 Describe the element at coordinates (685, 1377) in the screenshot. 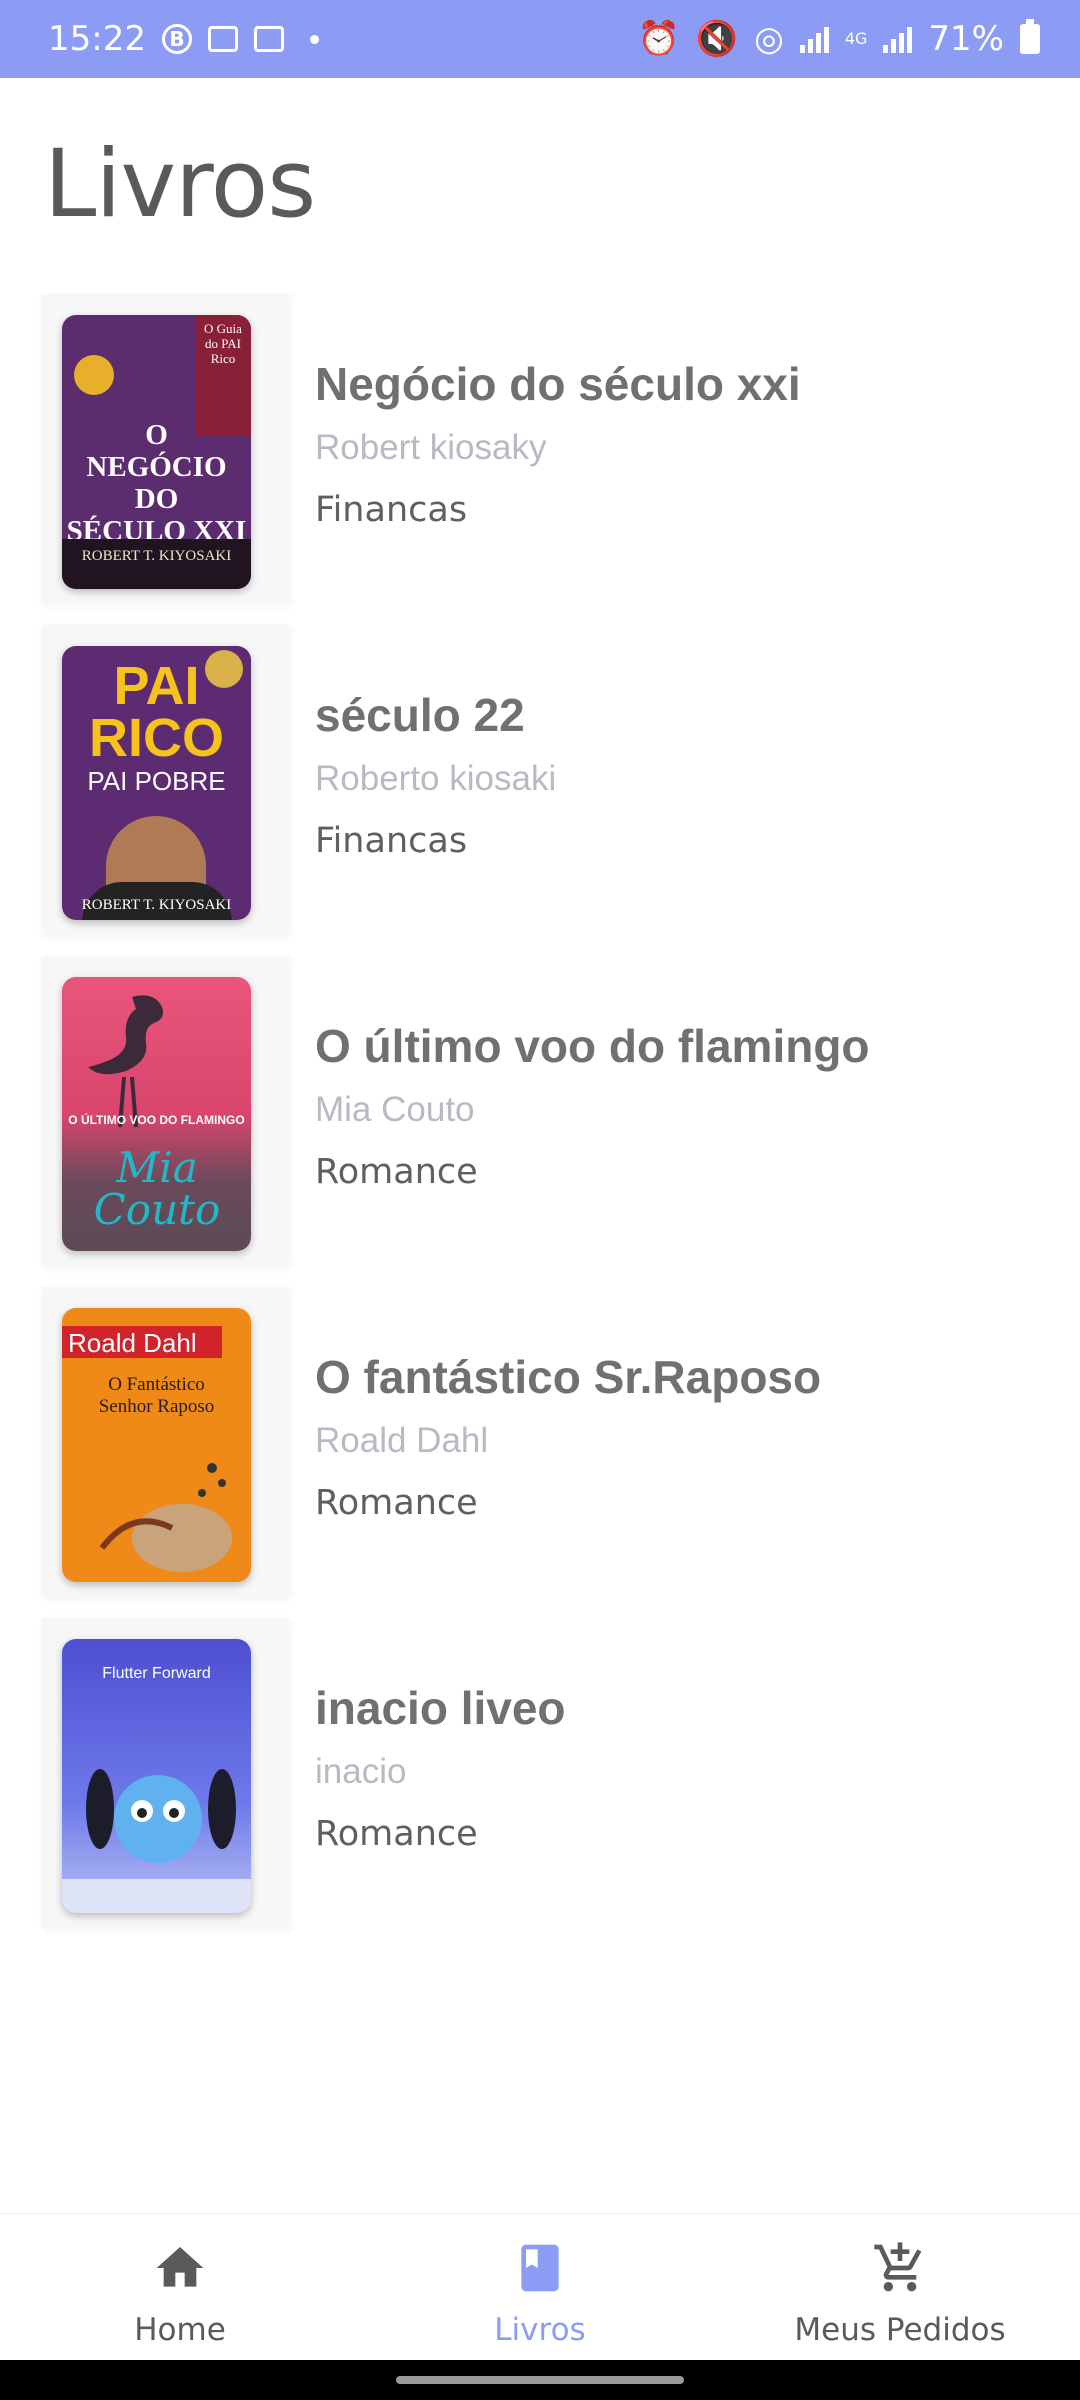

I see `book-title: O fantástico Sr.Raposo` at that location.